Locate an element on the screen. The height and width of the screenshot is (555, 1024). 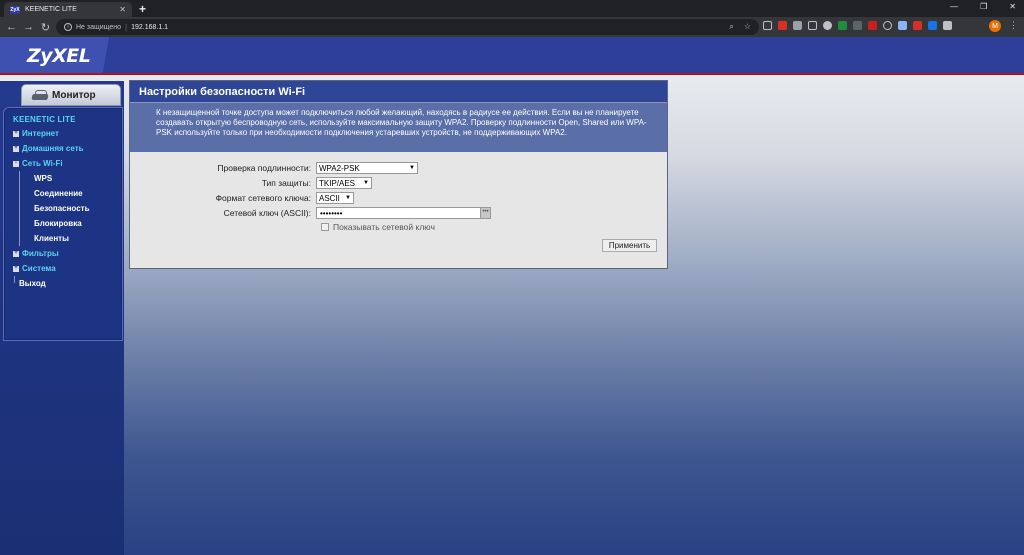
monitor-tab-label: Монитор is located at coordinates (74, 95).